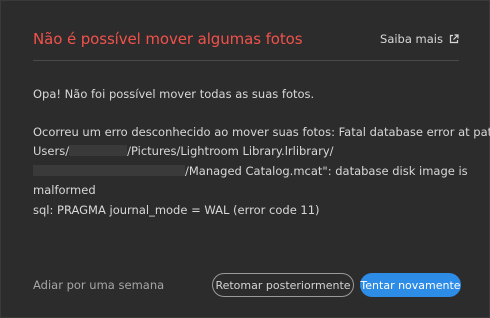 The image size is (490, 318). What do you see at coordinates (454, 39) in the screenshot?
I see `external-link-icon` at bounding box center [454, 39].